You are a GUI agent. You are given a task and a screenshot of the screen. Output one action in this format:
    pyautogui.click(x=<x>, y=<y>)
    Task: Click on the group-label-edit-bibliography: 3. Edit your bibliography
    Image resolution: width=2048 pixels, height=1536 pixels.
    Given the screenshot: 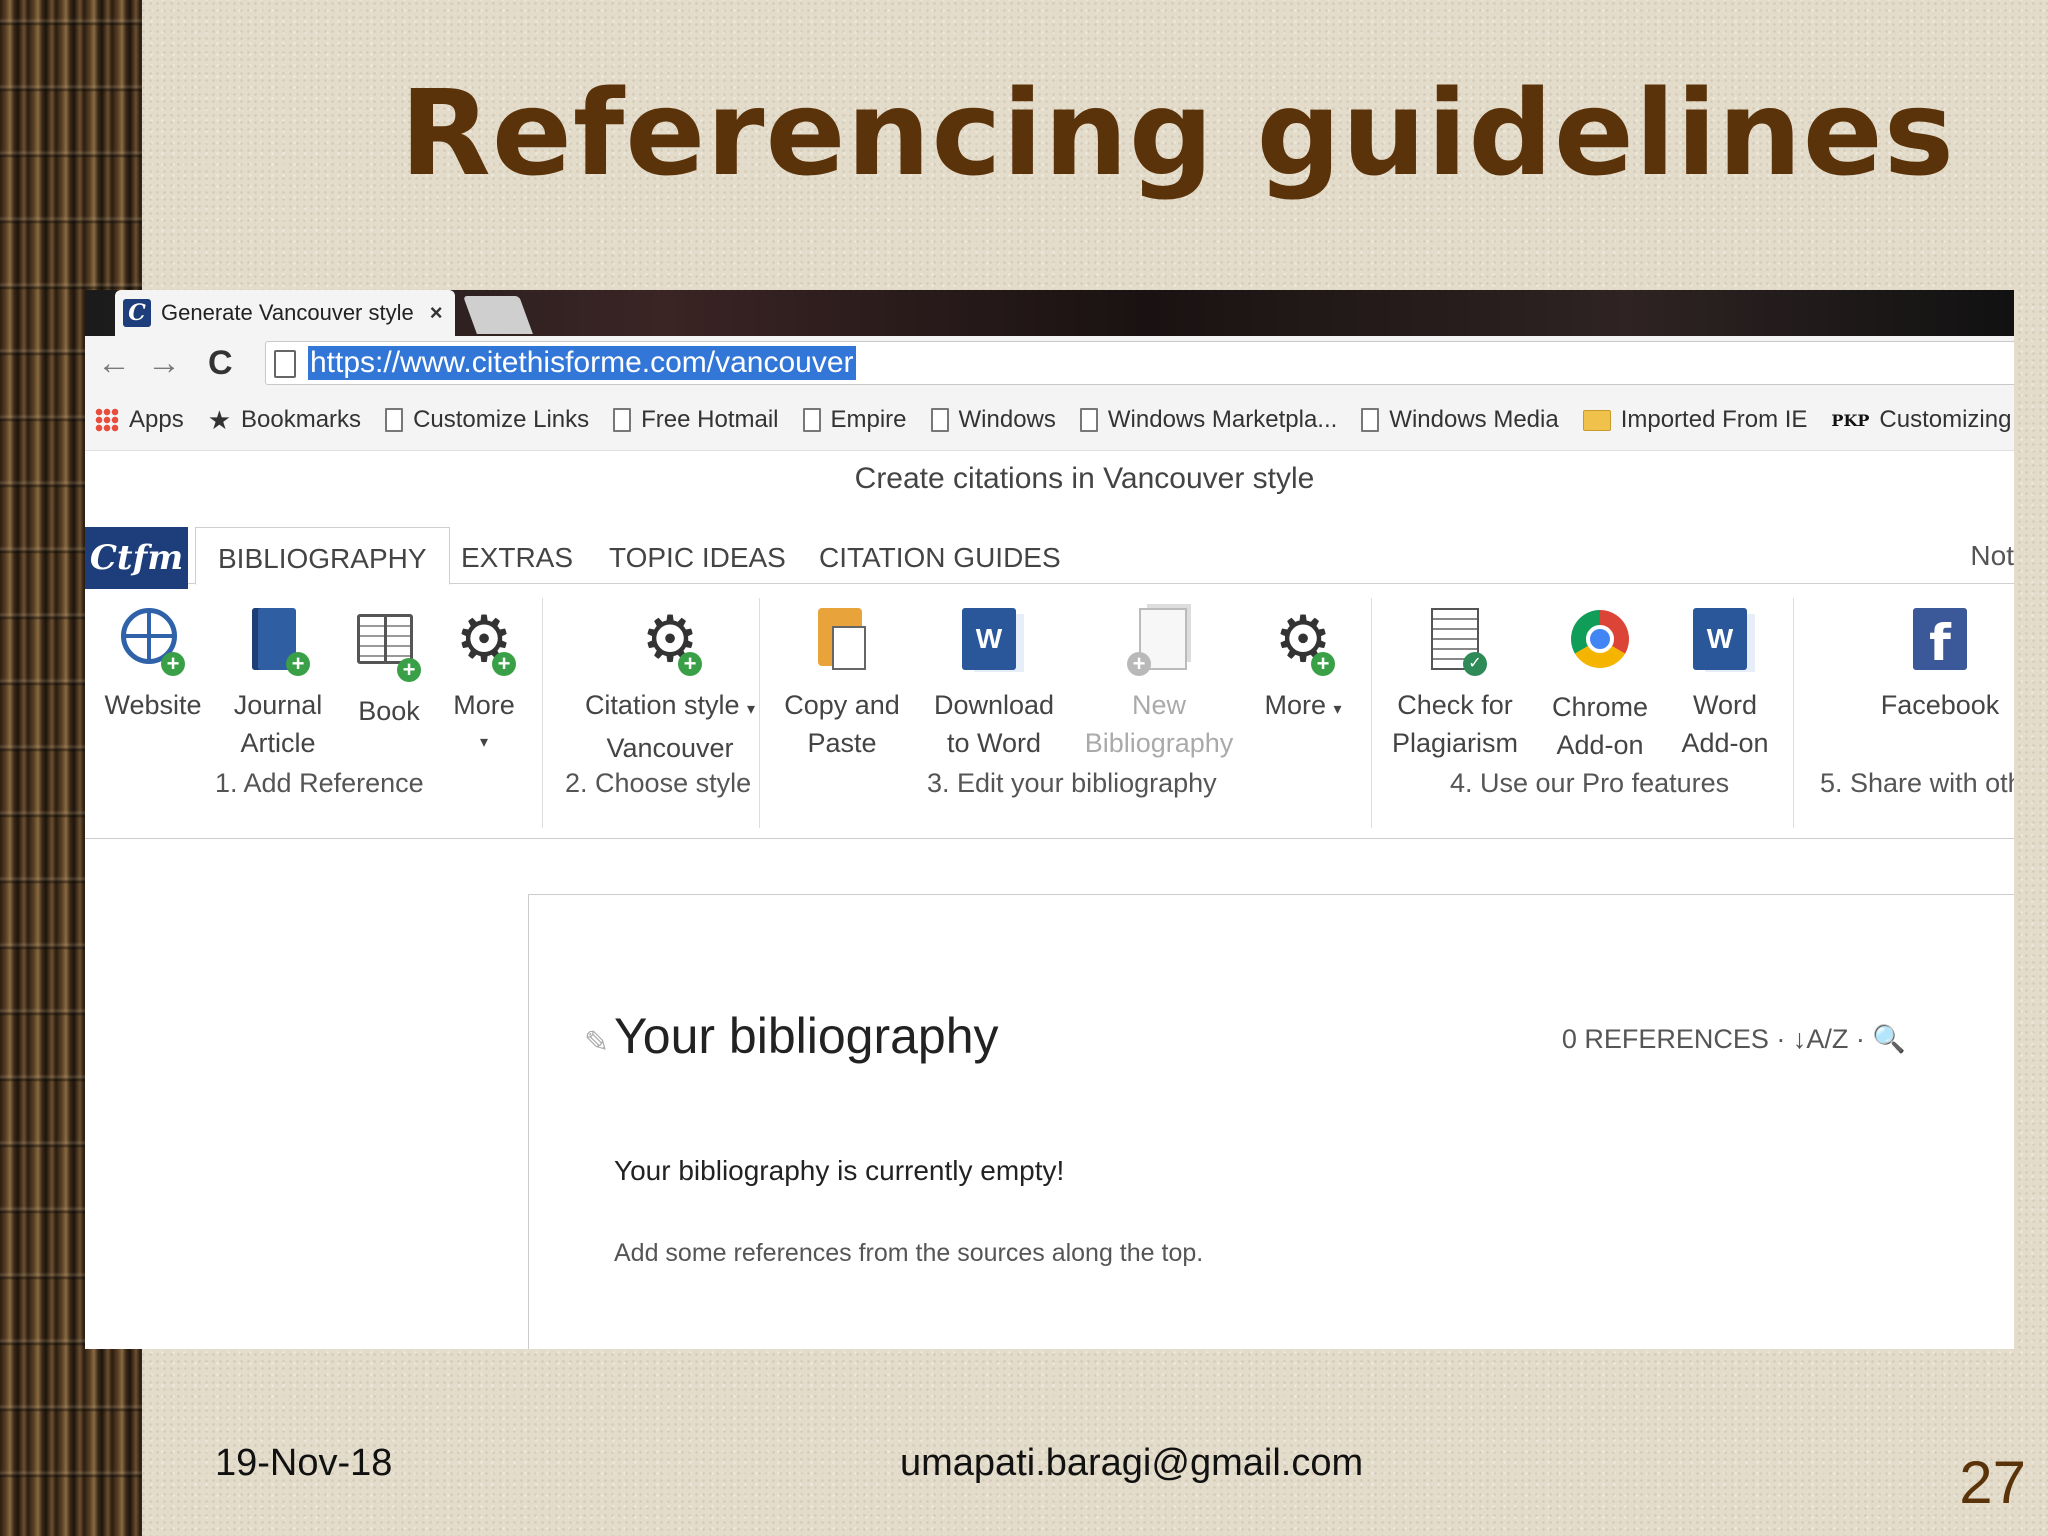 What is the action you would take?
    pyautogui.click(x=1072, y=783)
    